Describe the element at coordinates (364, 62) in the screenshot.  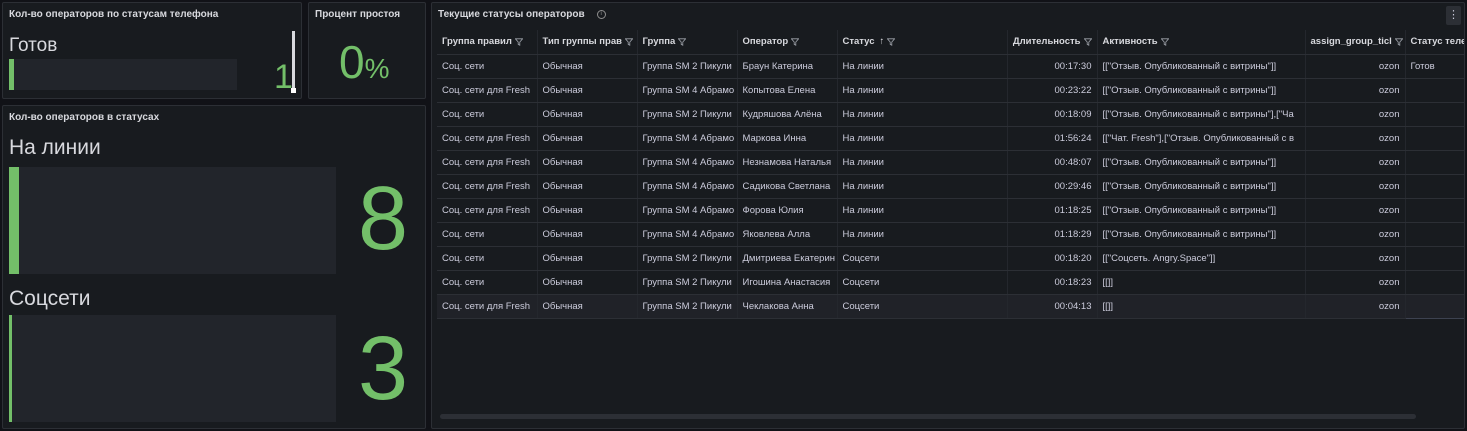
I see `idle-percent-value: 0%` at that location.